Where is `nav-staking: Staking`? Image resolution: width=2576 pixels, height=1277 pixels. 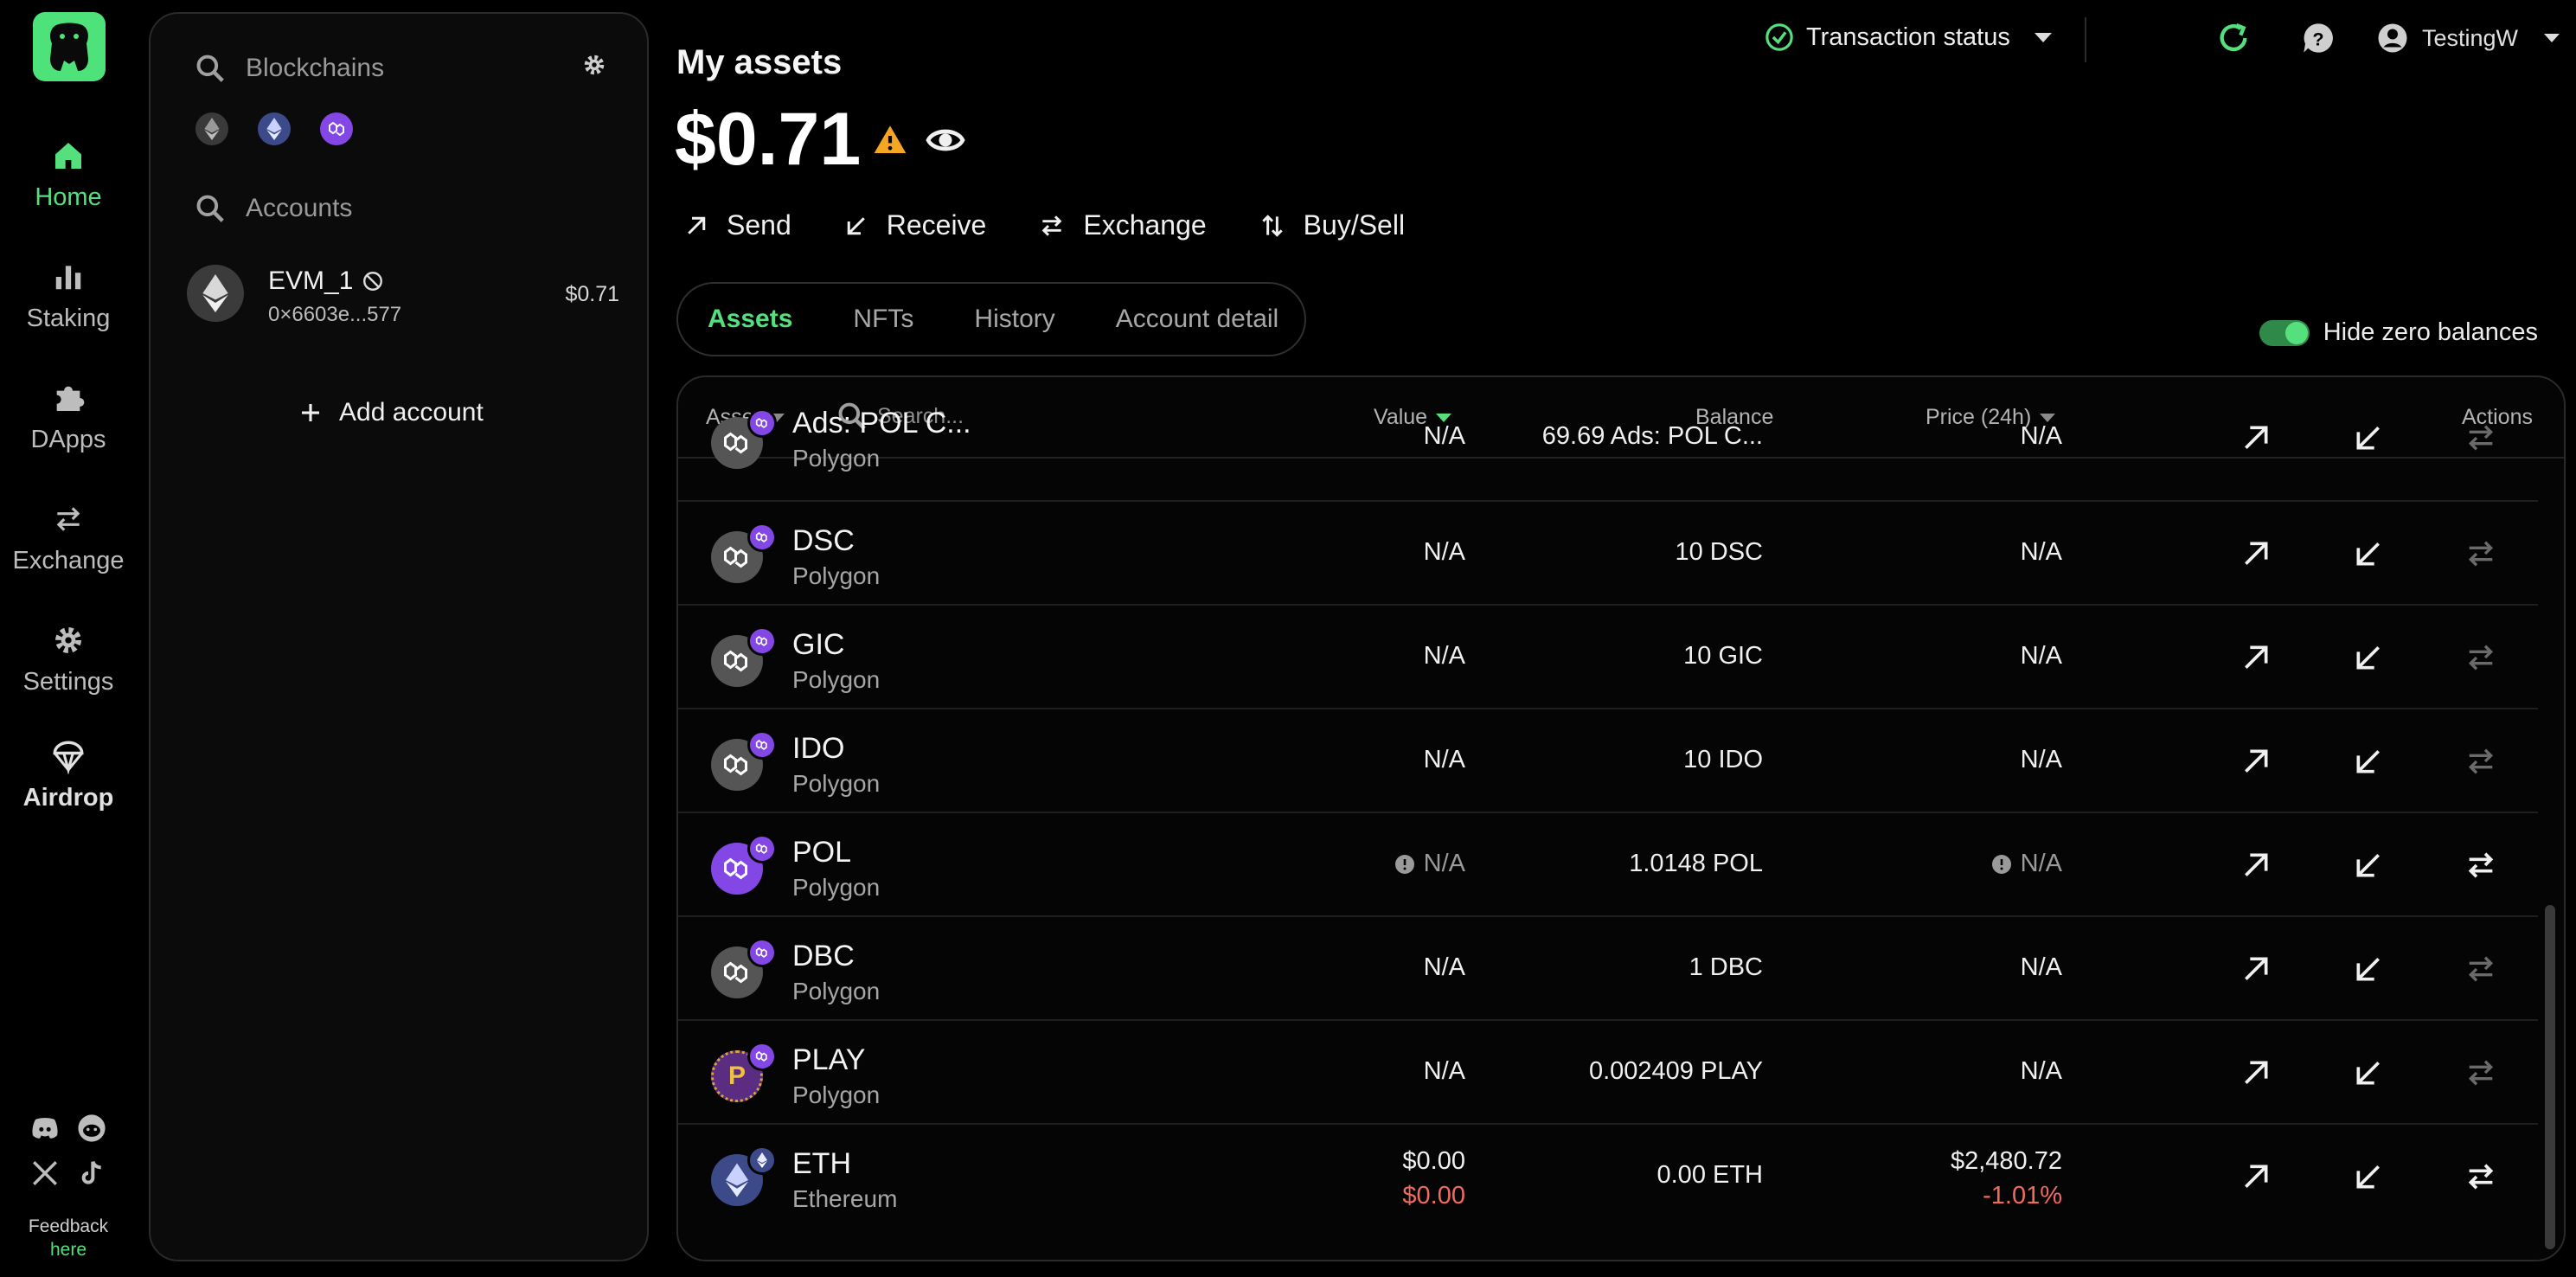
nav-staking: Staking is located at coordinates (68, 295).